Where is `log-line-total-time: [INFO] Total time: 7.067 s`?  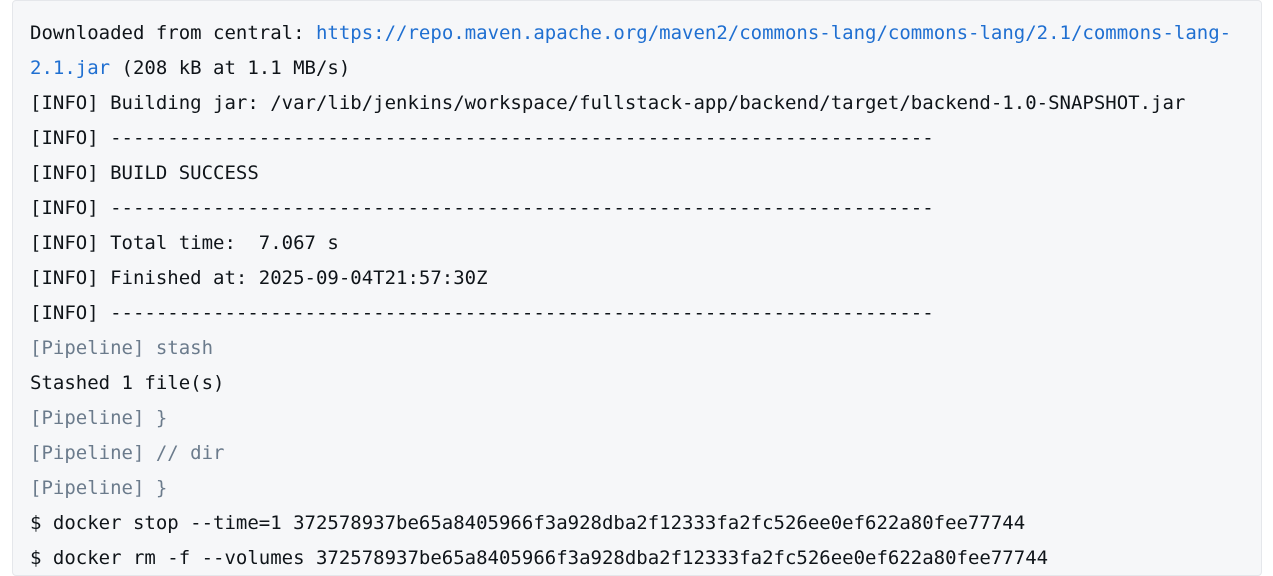
log-line-total-time: [INFO] Total time: 7.067 s is located at coordinates (184, 243).